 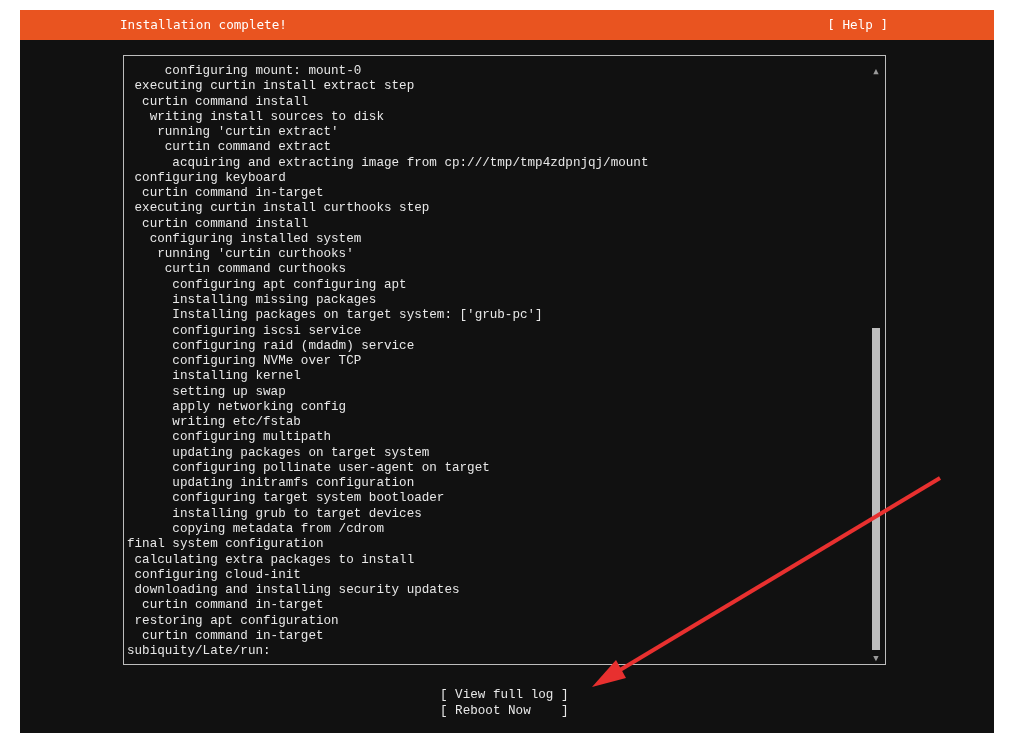 What do you see at coordinates (266, 331) in the screenshot?
I see `log-line: configuring iscsi service` at bounding box center [266, 331].